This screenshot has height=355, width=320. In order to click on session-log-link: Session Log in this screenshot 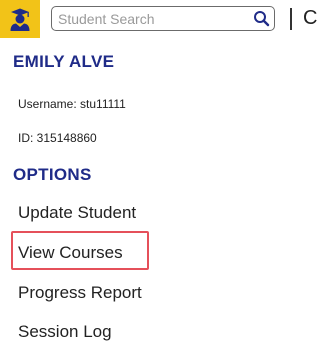, I will do `click(65, 332)`.